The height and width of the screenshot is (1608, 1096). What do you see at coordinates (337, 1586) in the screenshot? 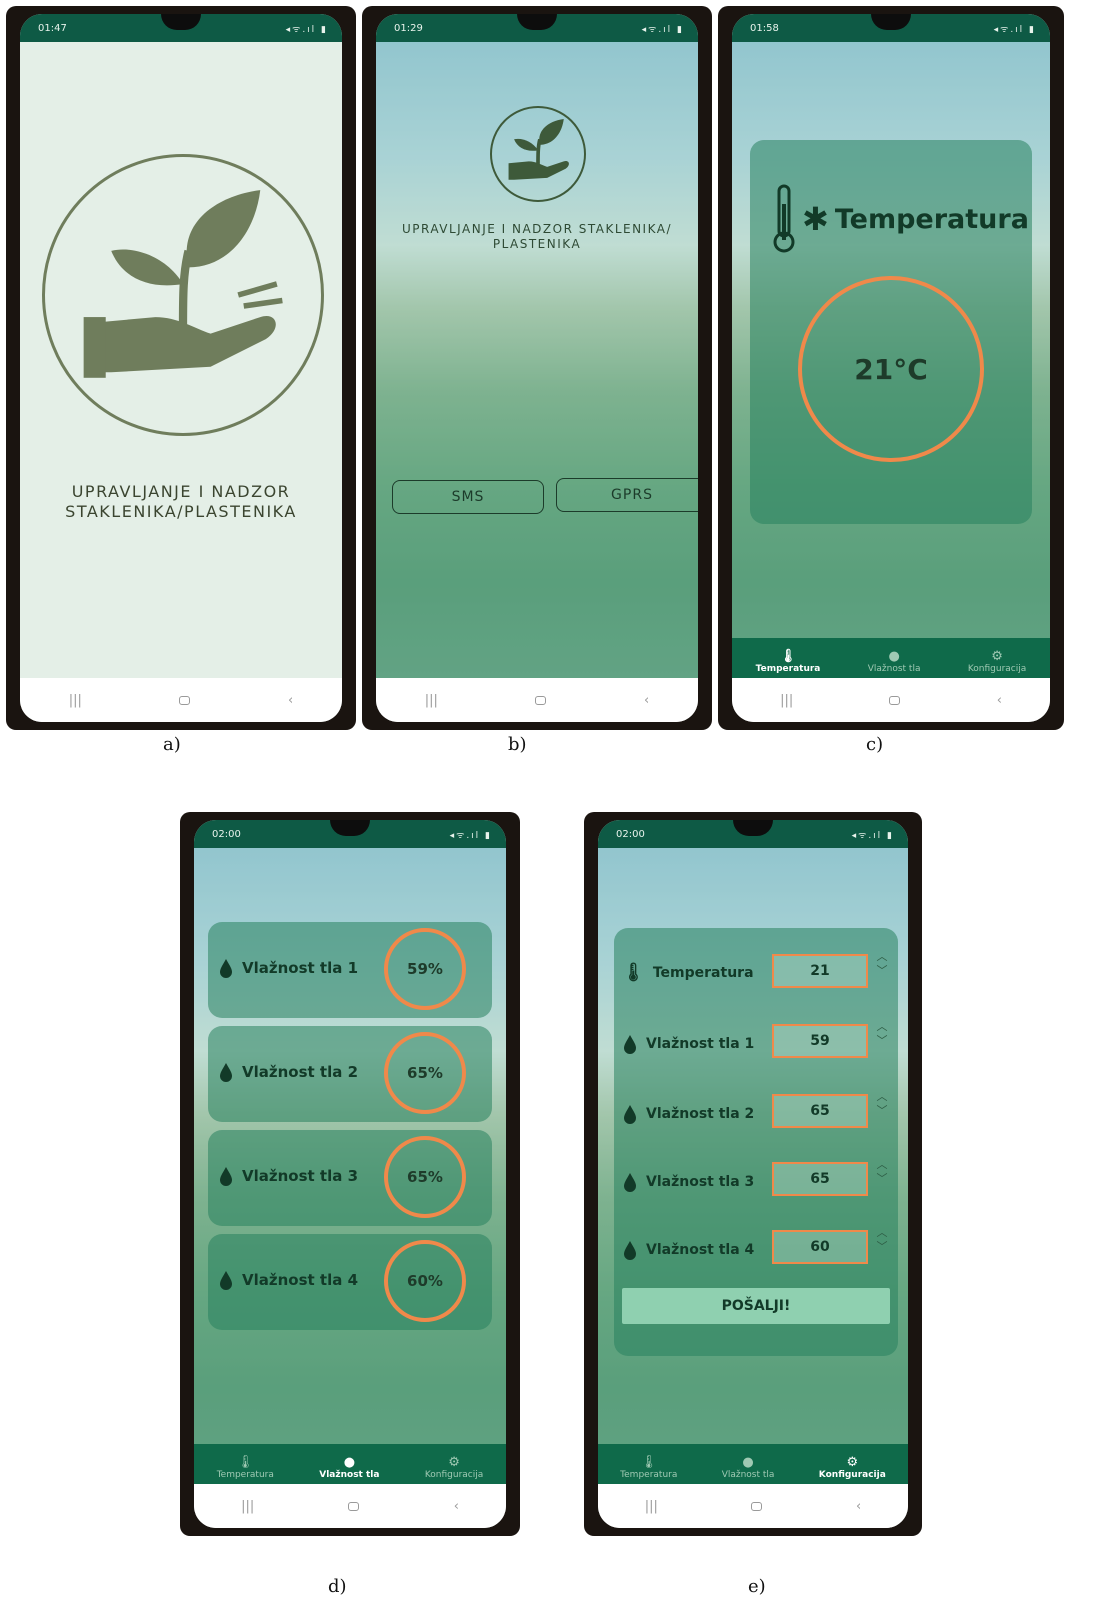
I see `caption-d: d)` at bounding box center [337, 1586].